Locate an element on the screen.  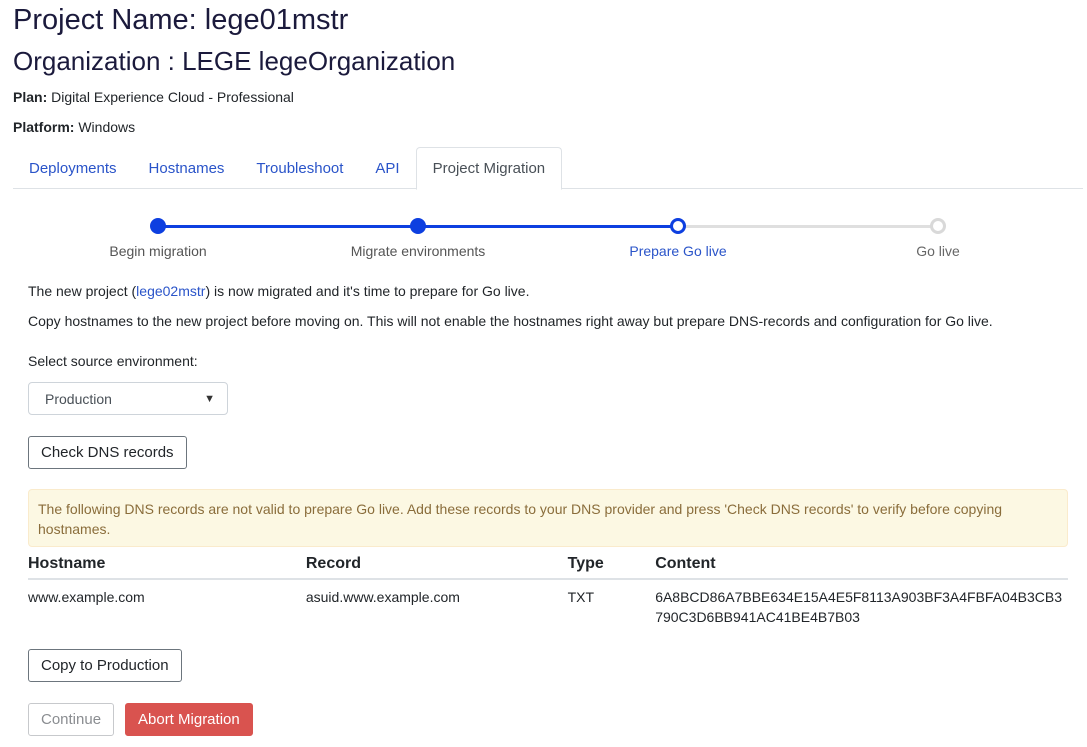
step-future-dot-icon is located at coordinates (938, 226).